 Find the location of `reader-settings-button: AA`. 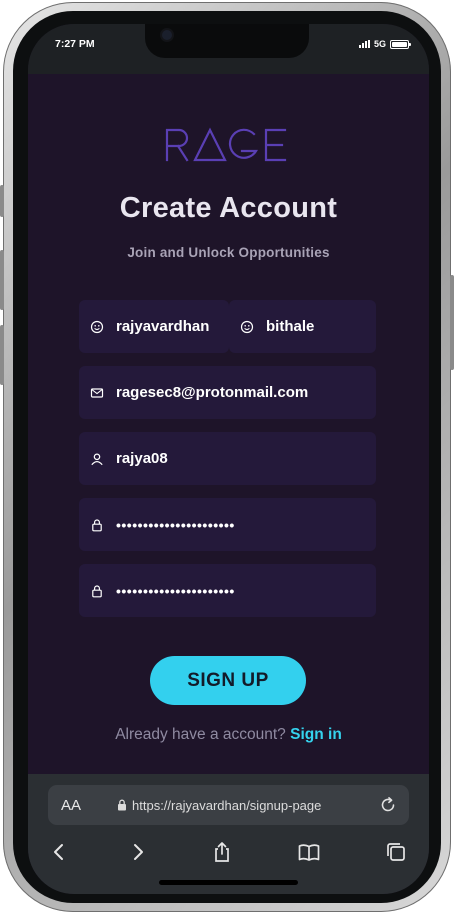

reader-settings-button: AA is located at coordinates (71, 805).